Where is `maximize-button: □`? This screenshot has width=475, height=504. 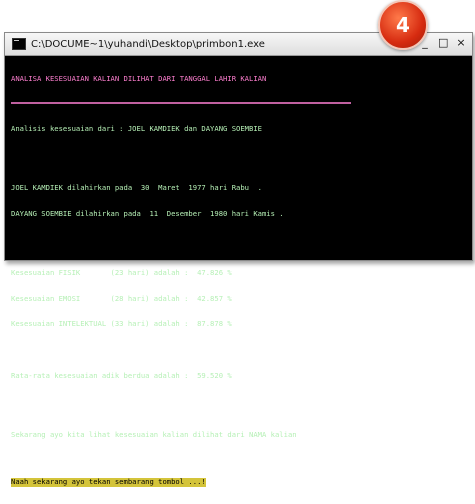 maximize-button: □ is located at coordinates (443, 43).